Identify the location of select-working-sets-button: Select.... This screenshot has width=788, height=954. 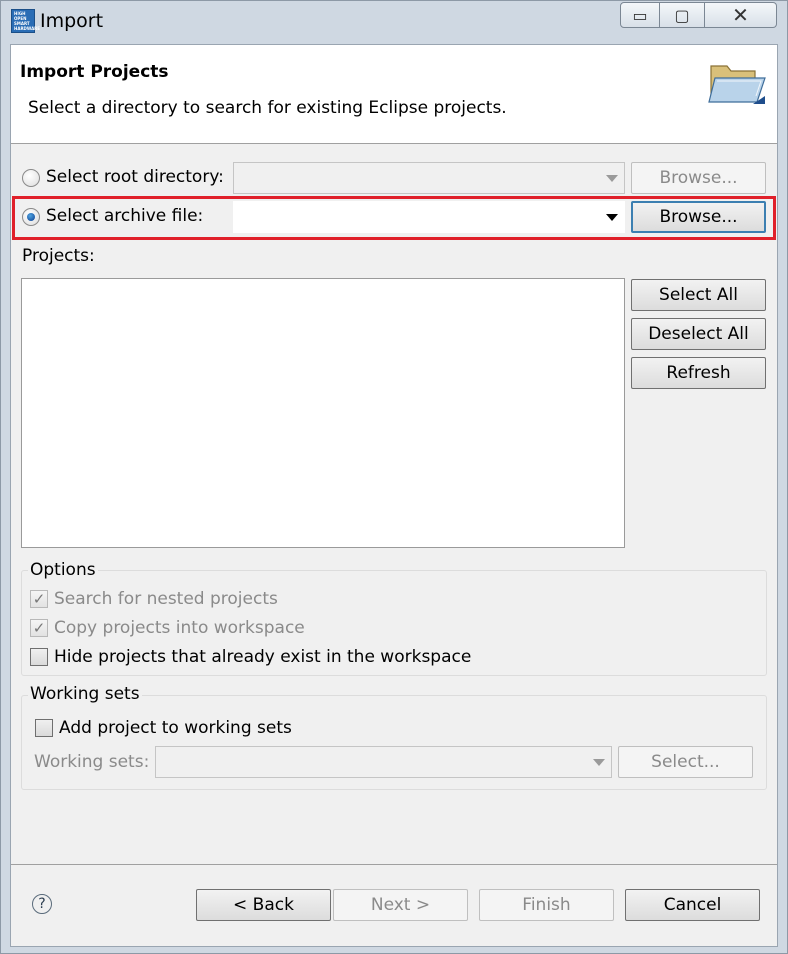
(685, 762).